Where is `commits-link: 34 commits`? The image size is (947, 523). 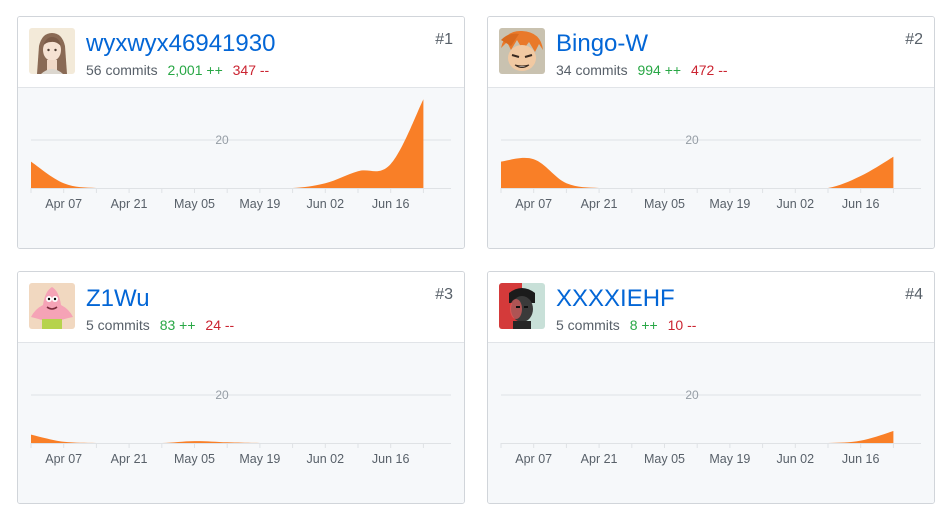
commits-link: 34 commits is located at coordinates (592, 70).